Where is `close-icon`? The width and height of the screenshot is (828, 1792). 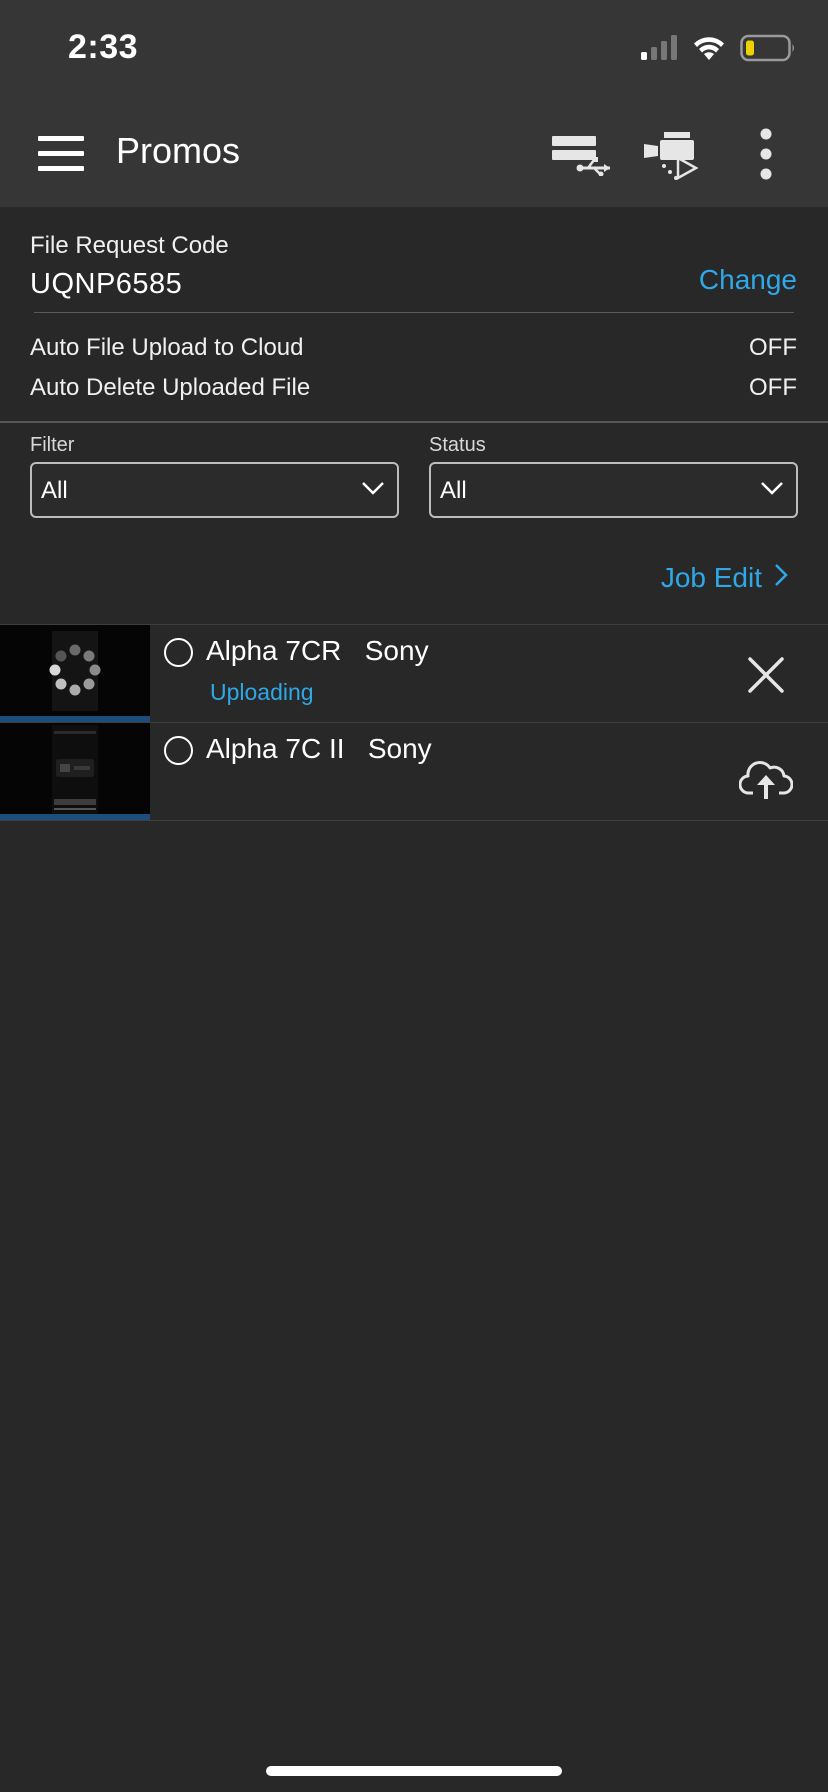 close-icon is located at coordinates (766, 675).